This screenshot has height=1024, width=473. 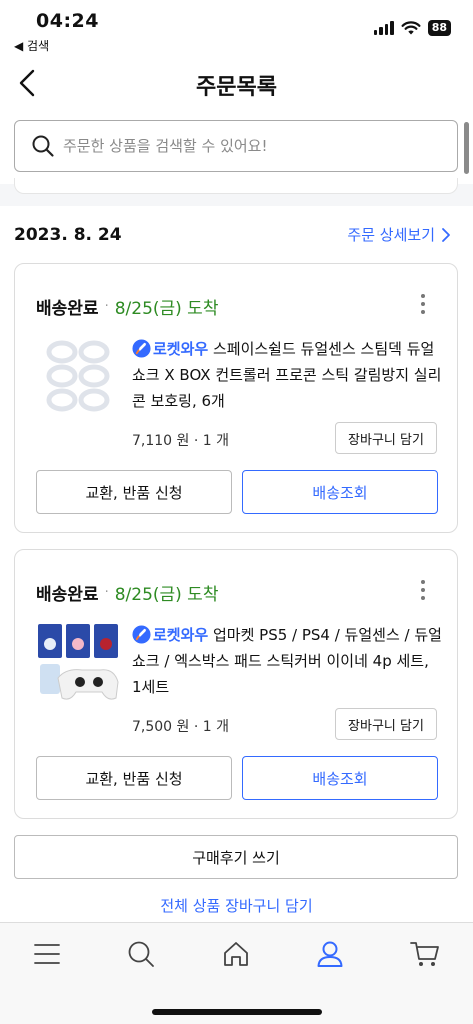 I want to click on home-icon, so click(x=236, y=954).